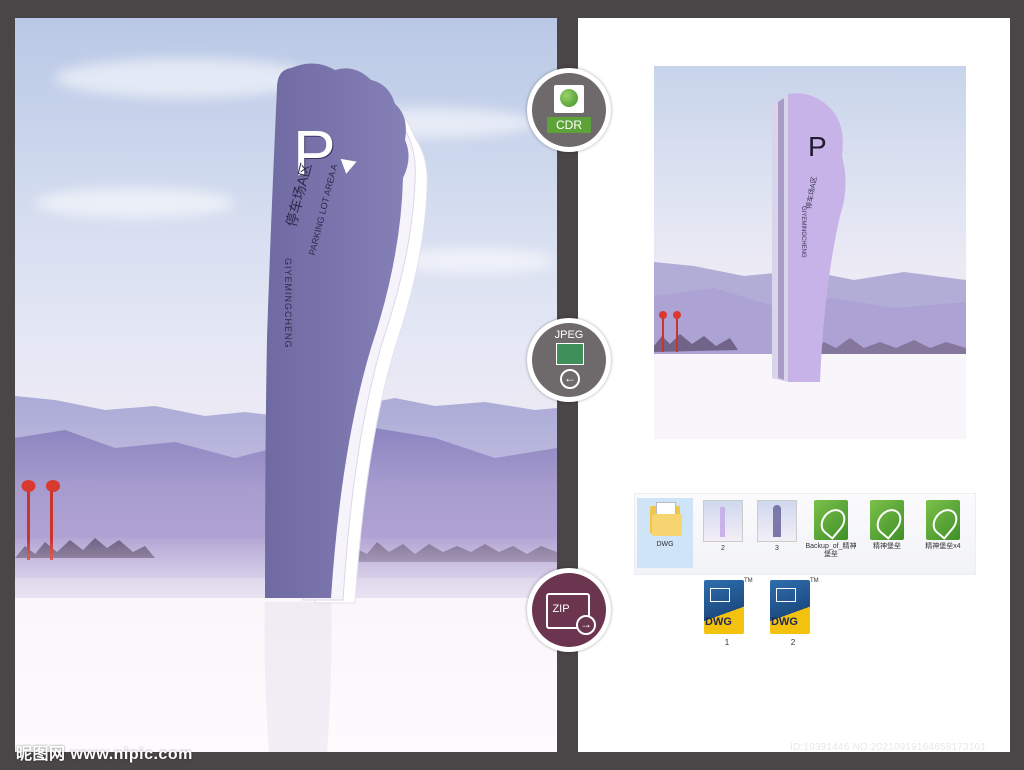  I want to click on file-label: Backup_of_精神堡垒, so click(831, 550).